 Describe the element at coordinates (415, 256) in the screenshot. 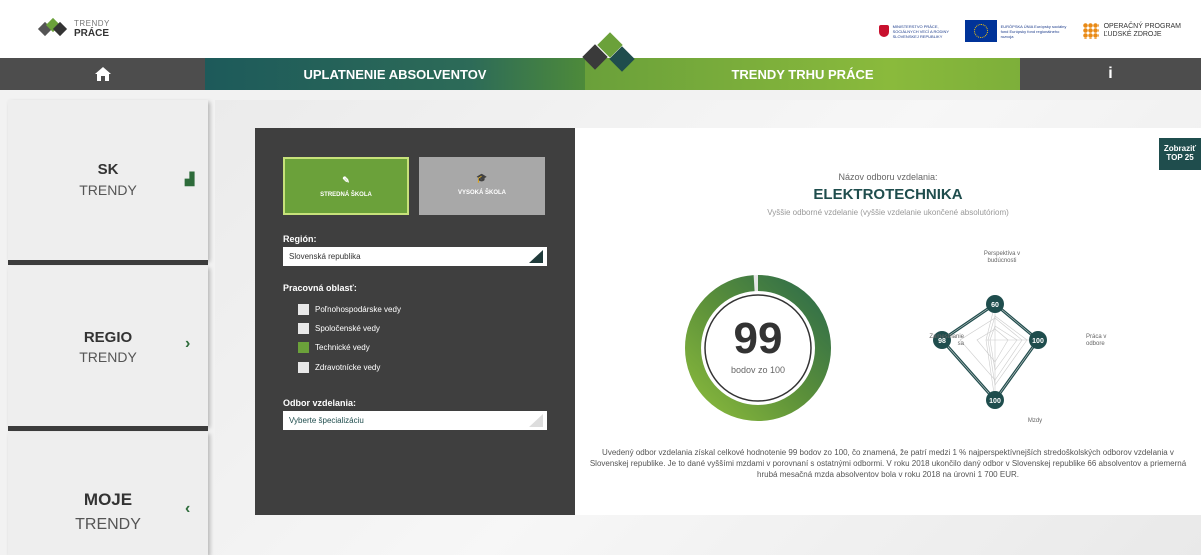

I see `region-select: Slovenská republika` at that location.